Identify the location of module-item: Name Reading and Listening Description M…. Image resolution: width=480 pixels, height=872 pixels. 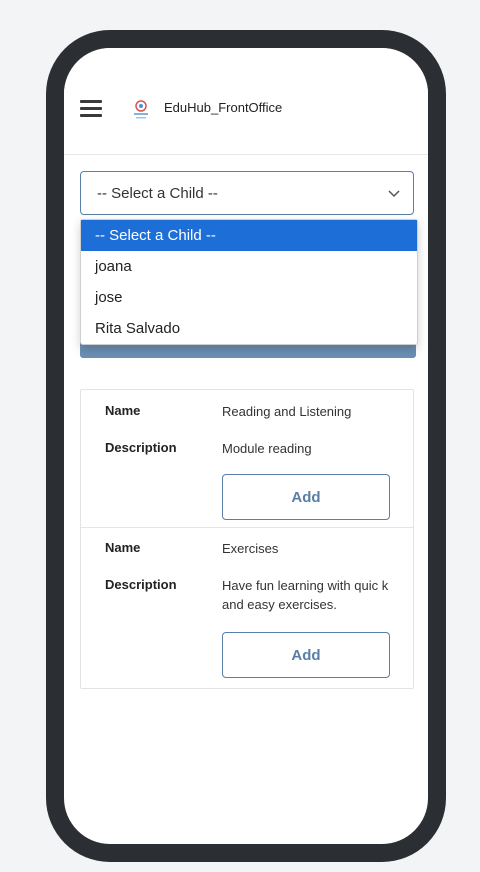
(247, 459).